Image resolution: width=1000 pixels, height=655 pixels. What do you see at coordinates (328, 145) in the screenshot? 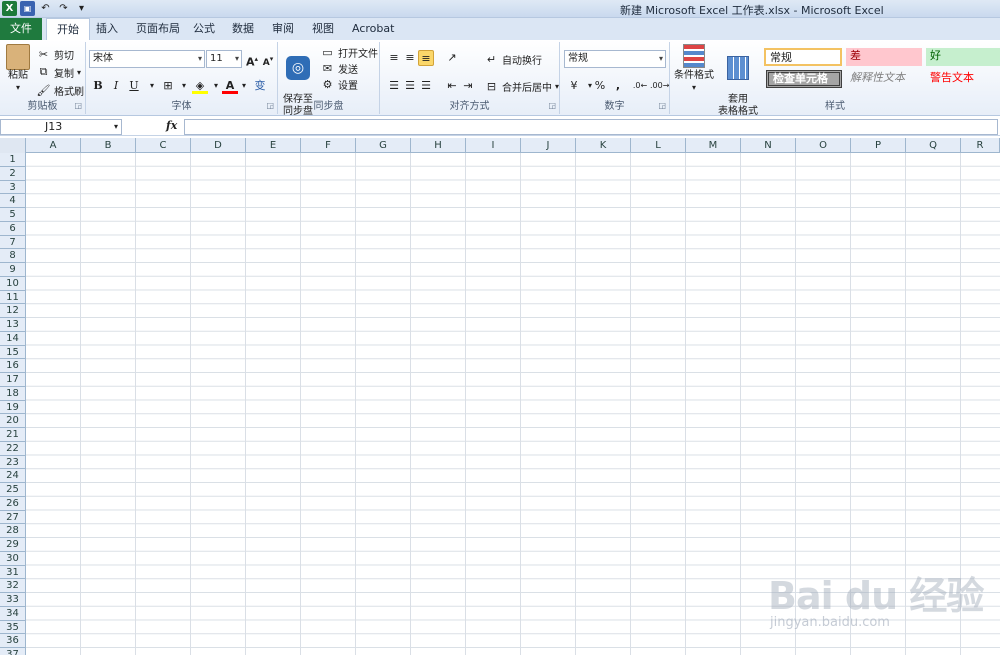
I see `column-header-f: F` at bounding box center [328, 145].